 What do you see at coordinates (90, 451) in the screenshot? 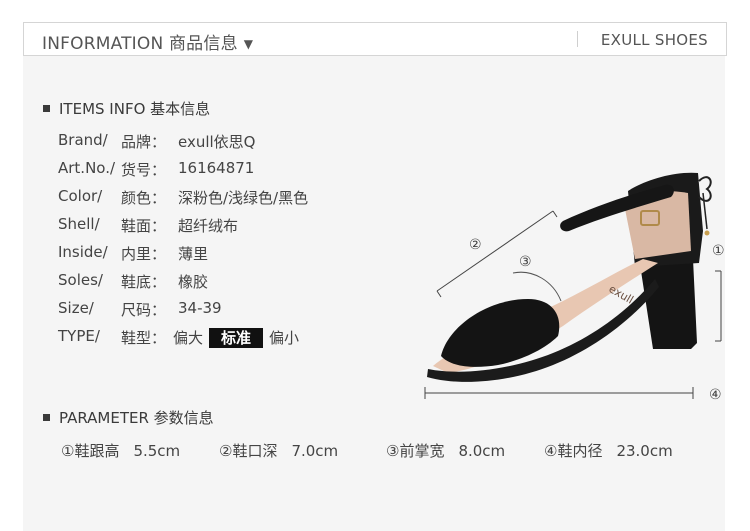
I see `param-label: ①鞋跟高` at bounding box center [90, 451].